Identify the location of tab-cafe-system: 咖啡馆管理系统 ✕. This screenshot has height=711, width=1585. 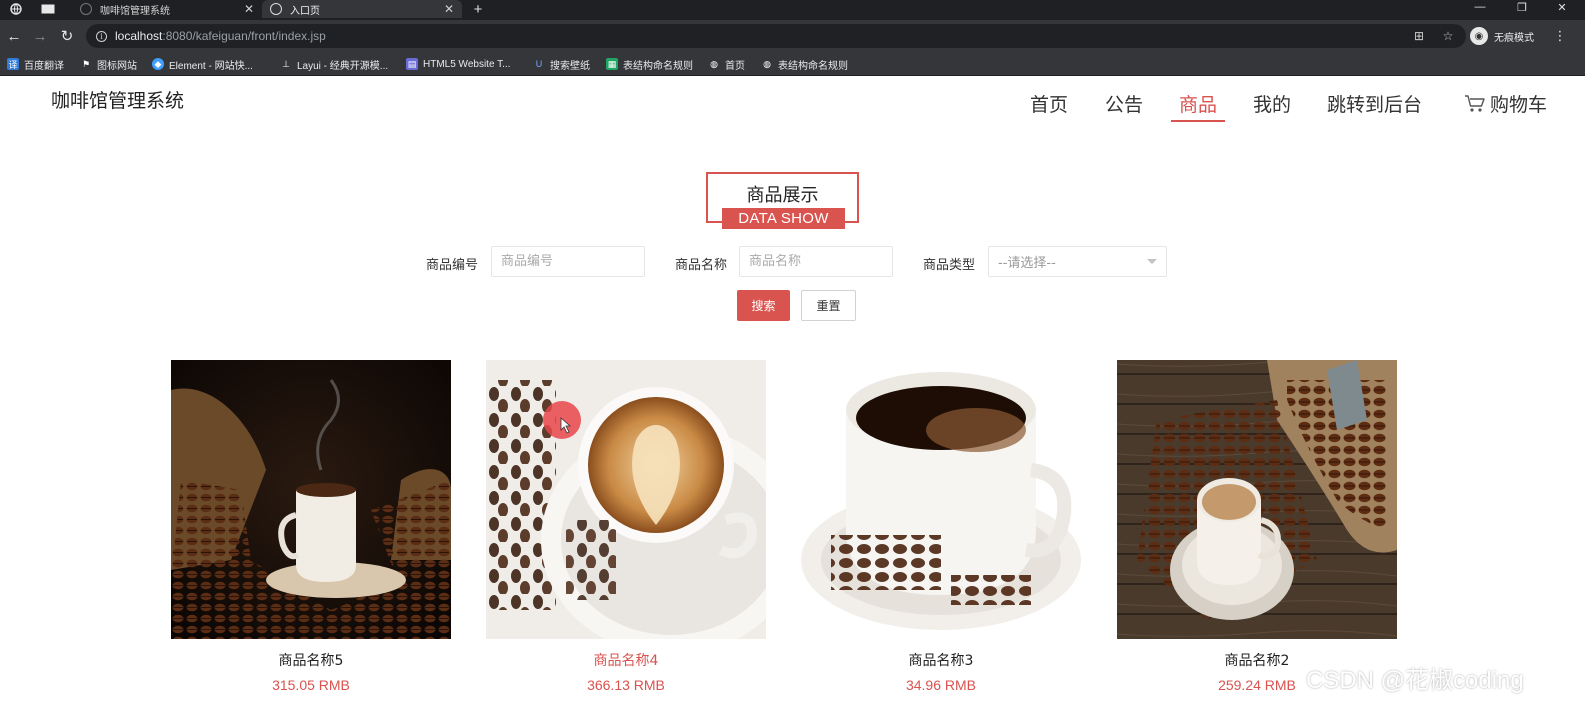
(167, 9).